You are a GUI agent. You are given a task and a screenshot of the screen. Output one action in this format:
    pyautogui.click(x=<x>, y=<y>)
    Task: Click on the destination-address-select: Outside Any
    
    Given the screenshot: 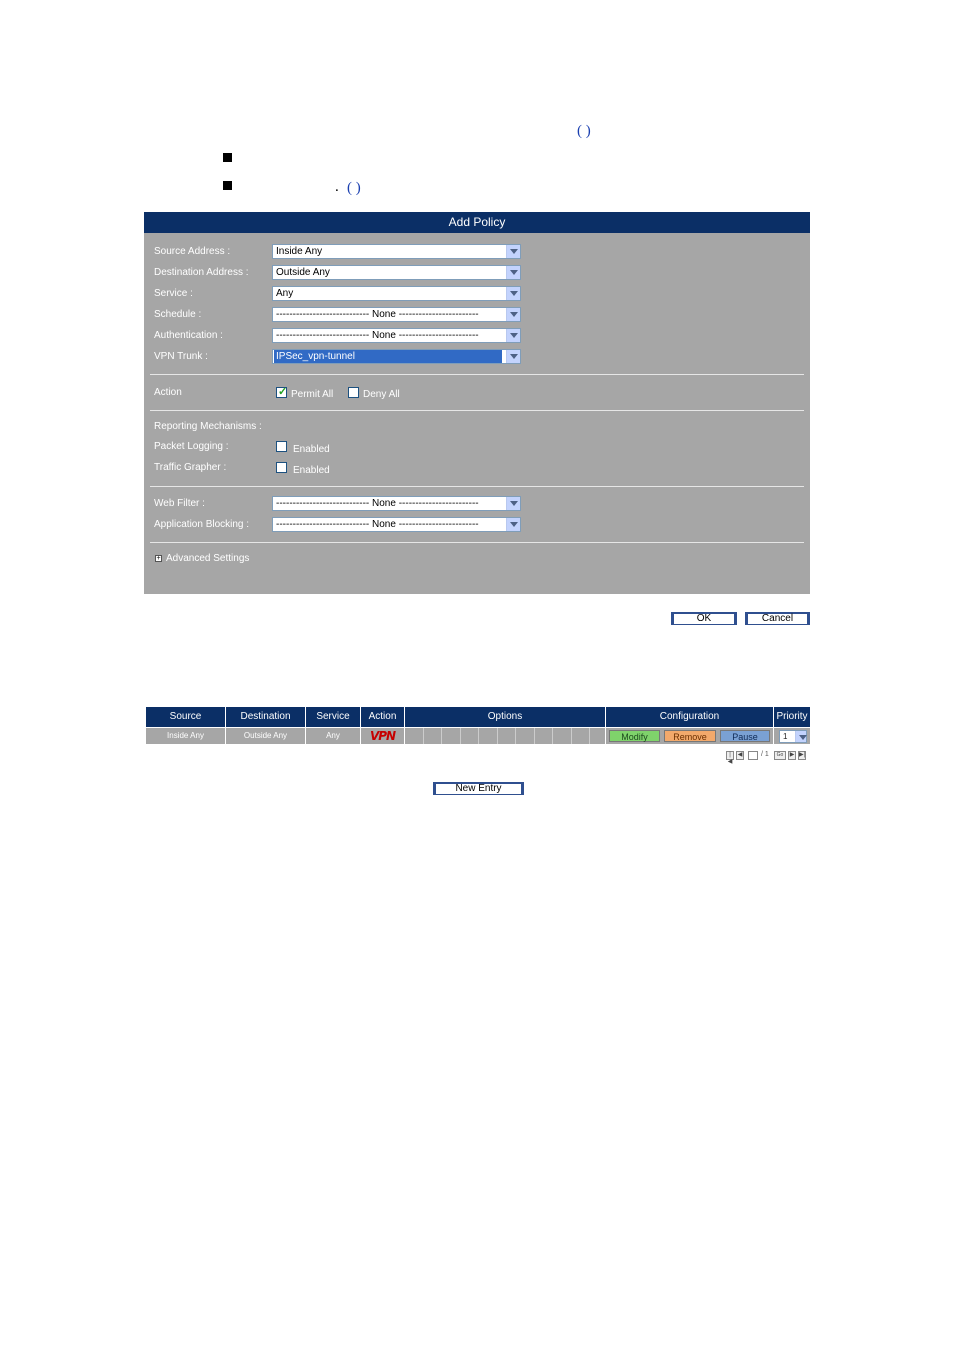 What is the action you would take?
    pyautogui.click(x=396, y=272)
    